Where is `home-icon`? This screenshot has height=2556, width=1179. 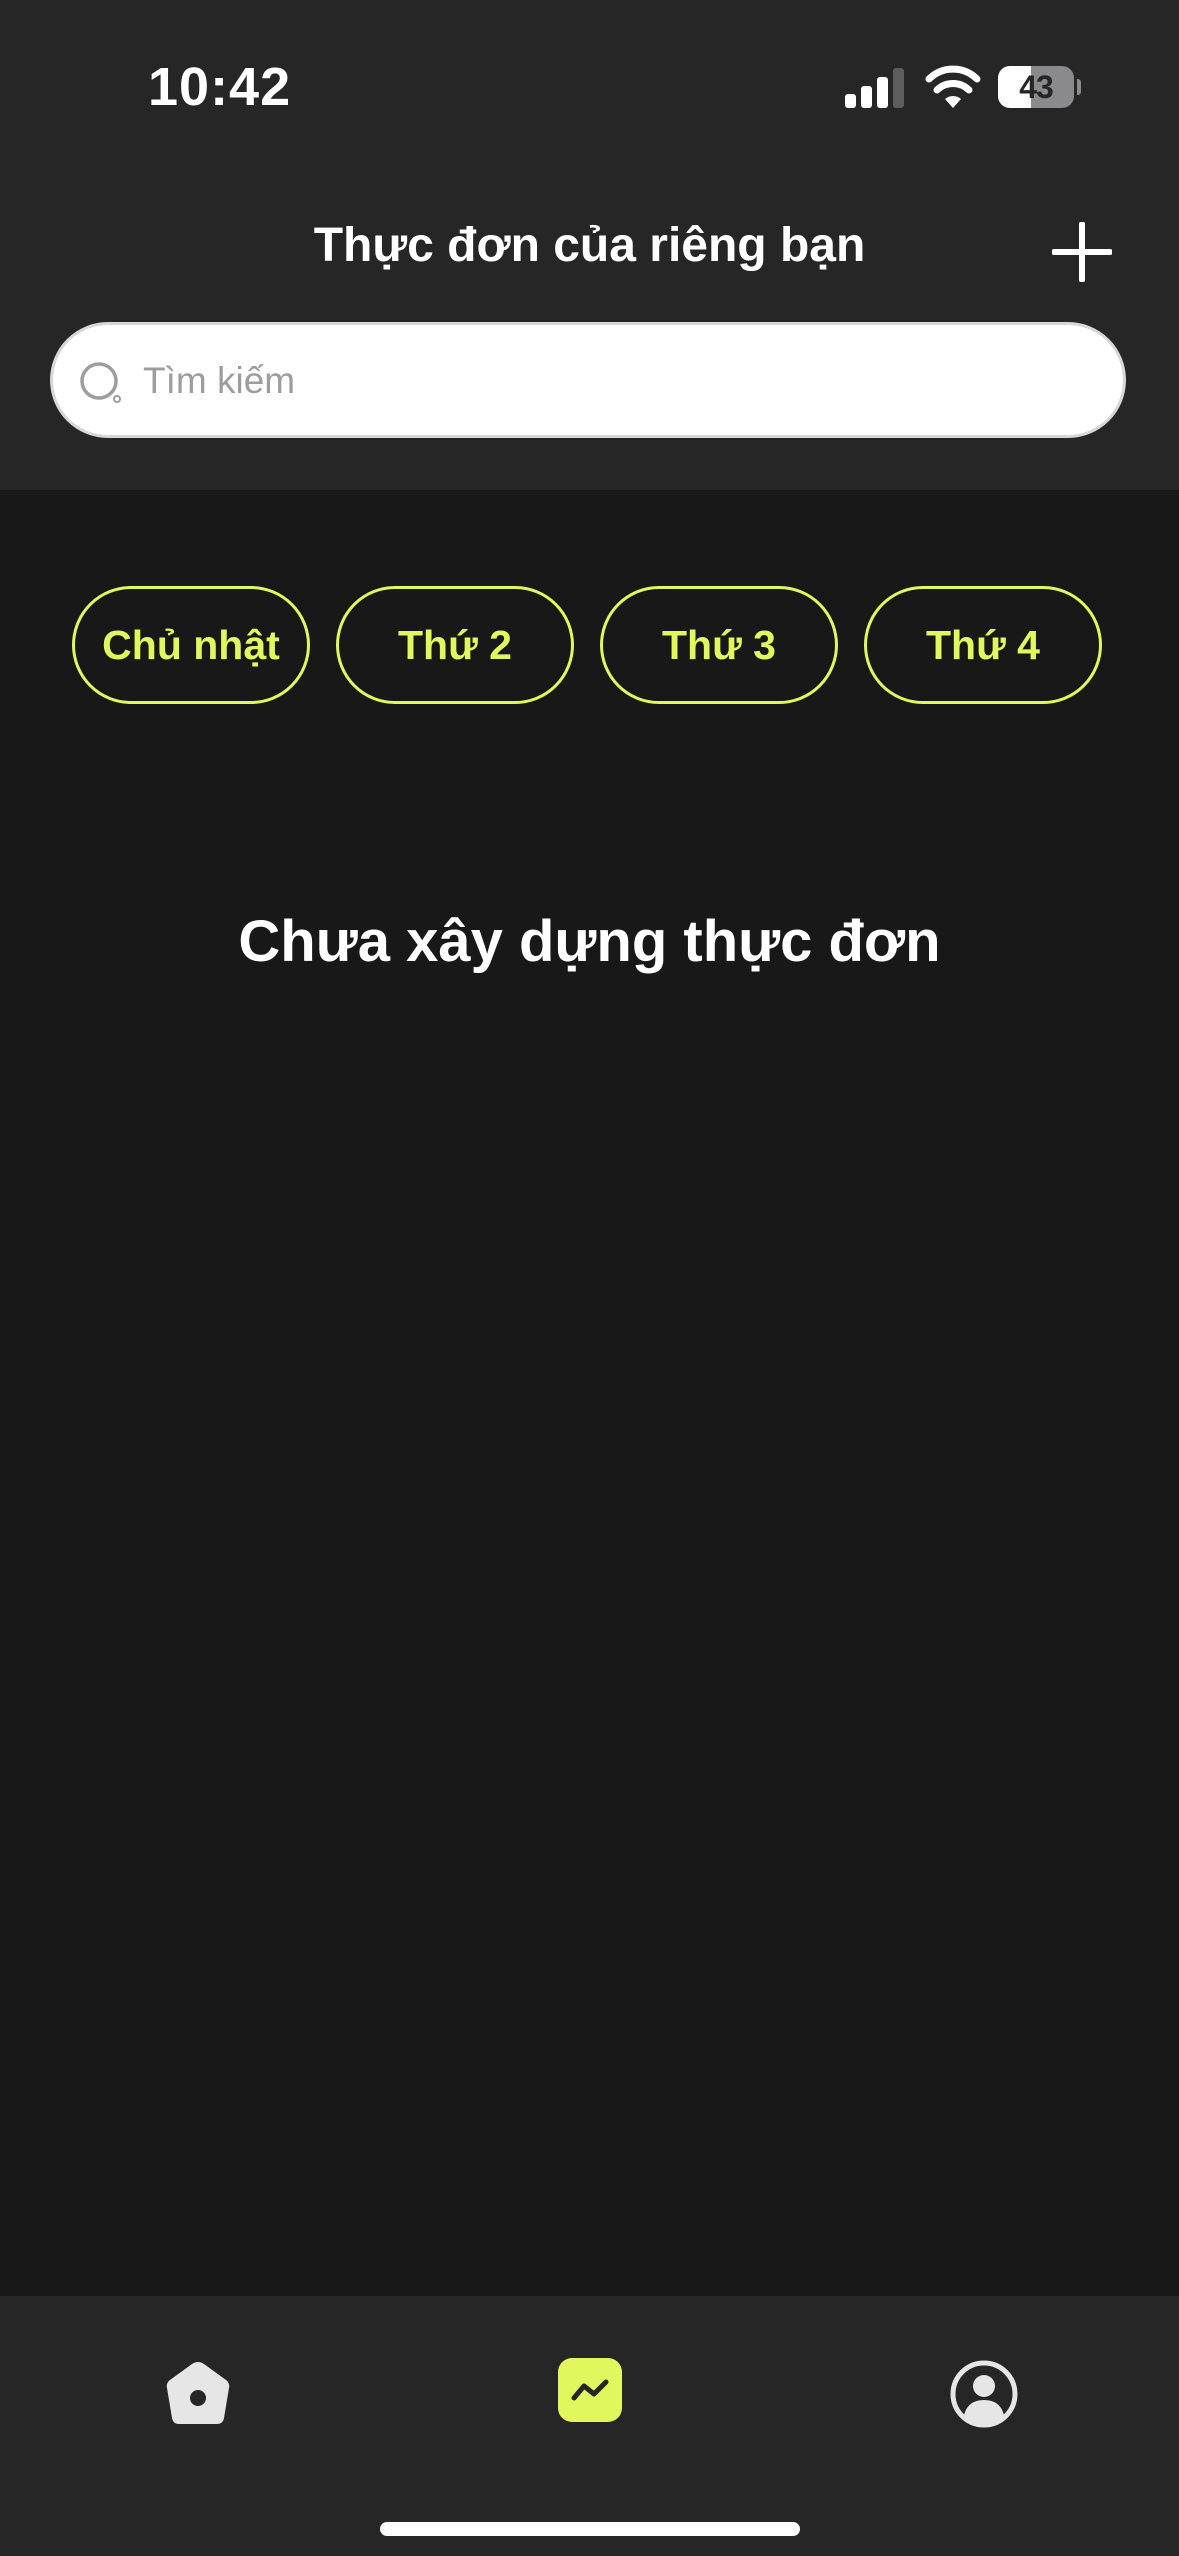
home-icon is located at coordinates (198, 2394).